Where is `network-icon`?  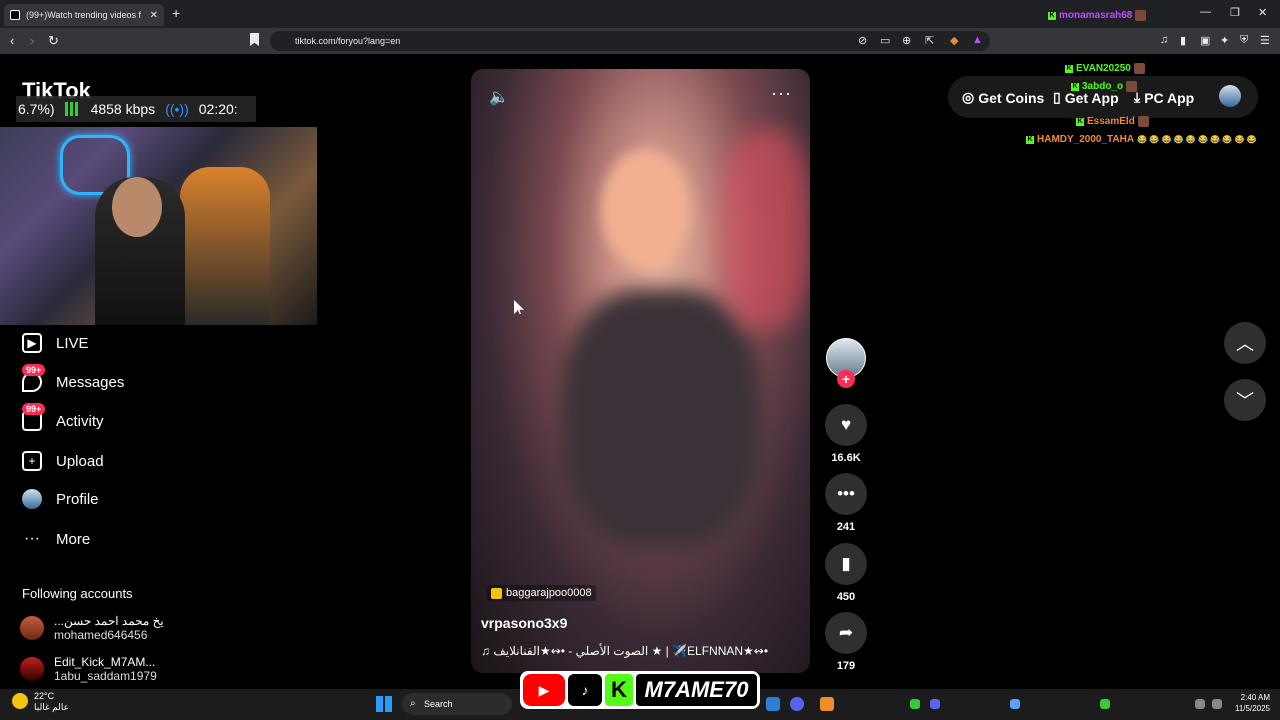 network-icon is located at coordinates (1200, 704).